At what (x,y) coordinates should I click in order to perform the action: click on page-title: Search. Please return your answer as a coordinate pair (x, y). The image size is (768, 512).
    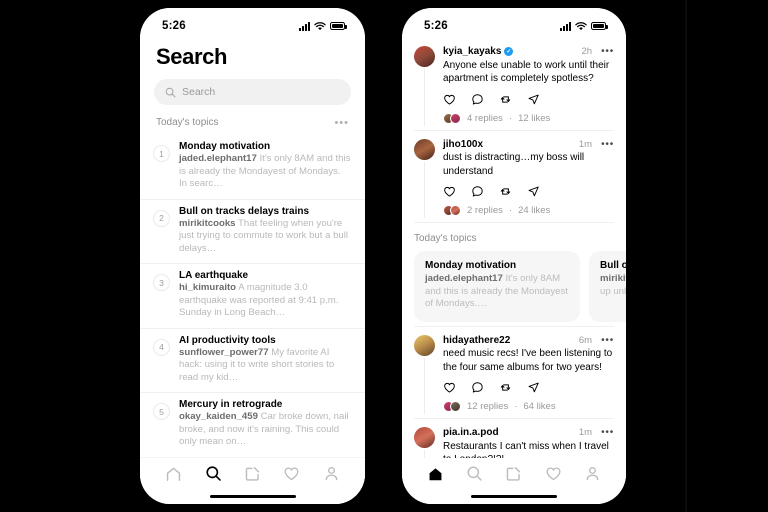
    Looking at the image, I should click on (191, 56).